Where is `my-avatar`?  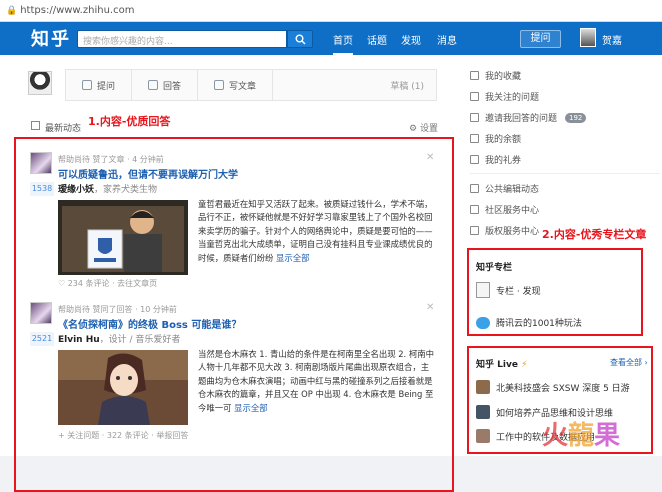
my-avatar is located at coordinates (40, 83).